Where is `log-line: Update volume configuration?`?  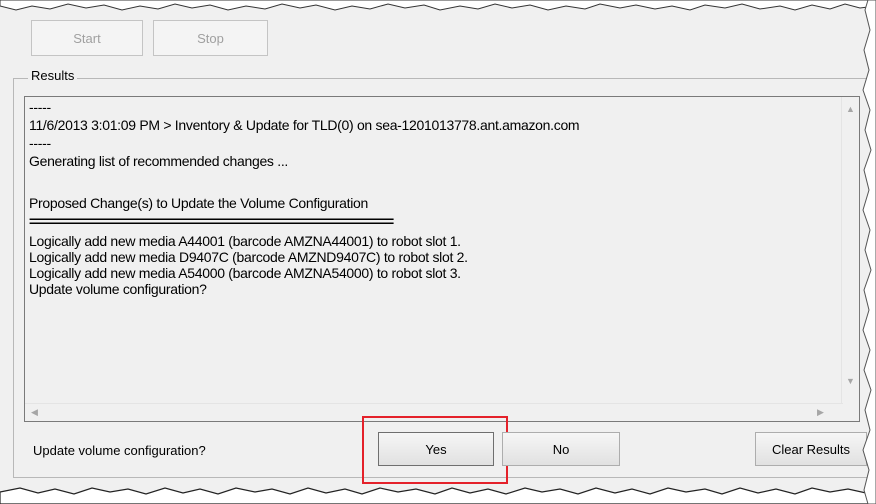
log-line: Update volume configuration? is located at coordinates (118, 289).